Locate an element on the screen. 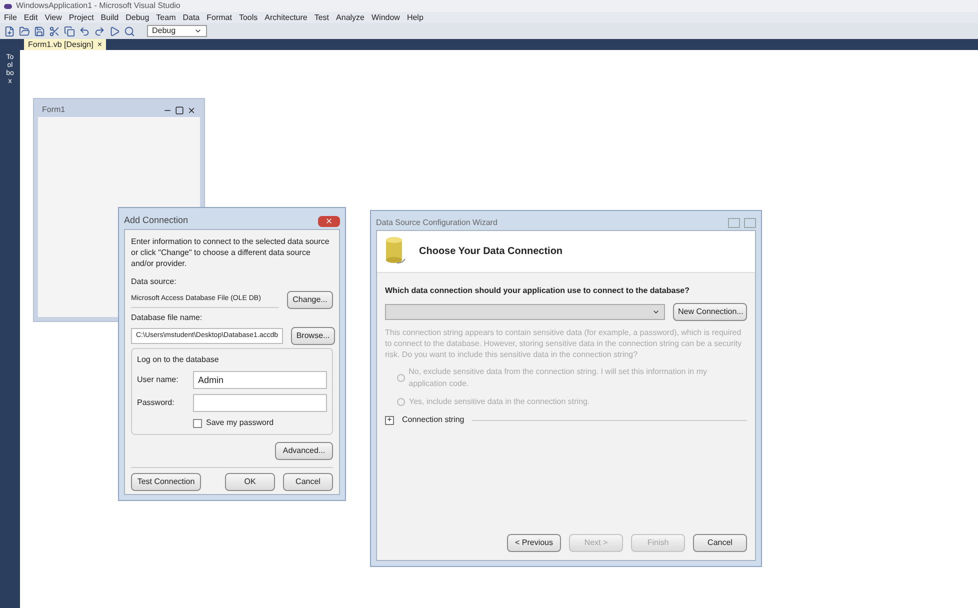 The height and width of the screenshot is (608, 978). menu-item: Tools is located at coordinates (248, 18).